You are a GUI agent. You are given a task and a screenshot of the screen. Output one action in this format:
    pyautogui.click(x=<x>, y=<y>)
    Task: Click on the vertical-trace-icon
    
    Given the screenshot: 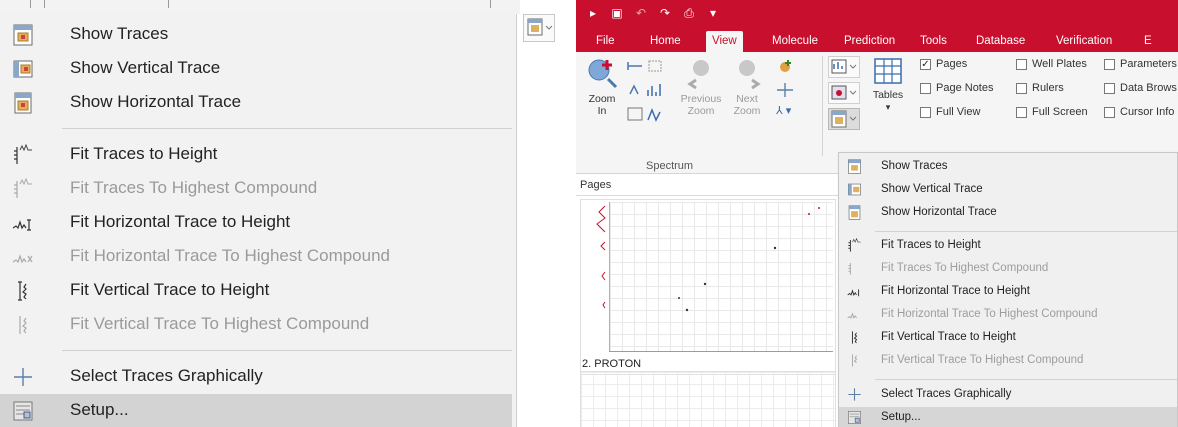 What is the action you would take?
    pyautogui.click(x=854, y=189)
    